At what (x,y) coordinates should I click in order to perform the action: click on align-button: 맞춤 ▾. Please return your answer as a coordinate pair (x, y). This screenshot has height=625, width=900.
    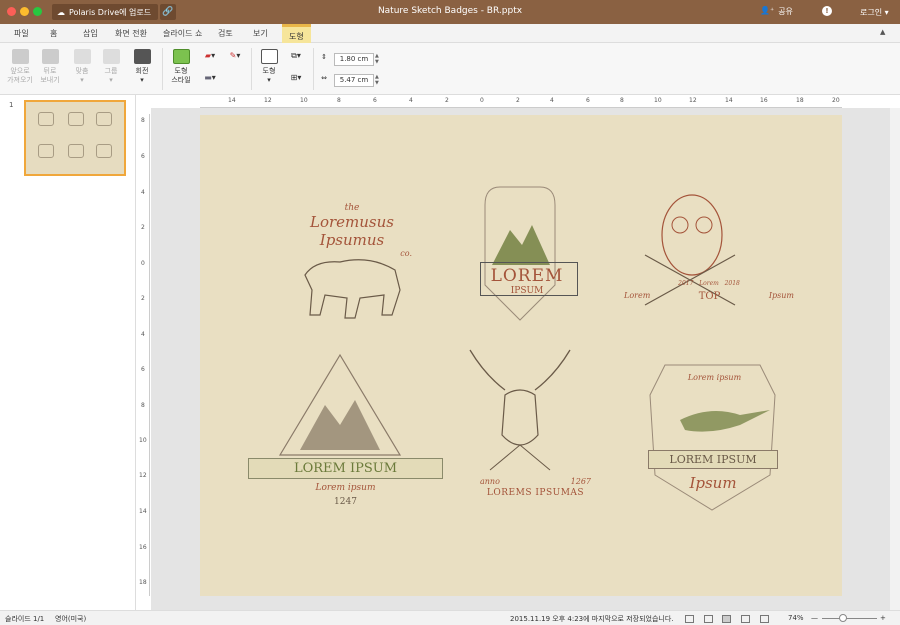
    Looking at the image, I should click on (82, 67).